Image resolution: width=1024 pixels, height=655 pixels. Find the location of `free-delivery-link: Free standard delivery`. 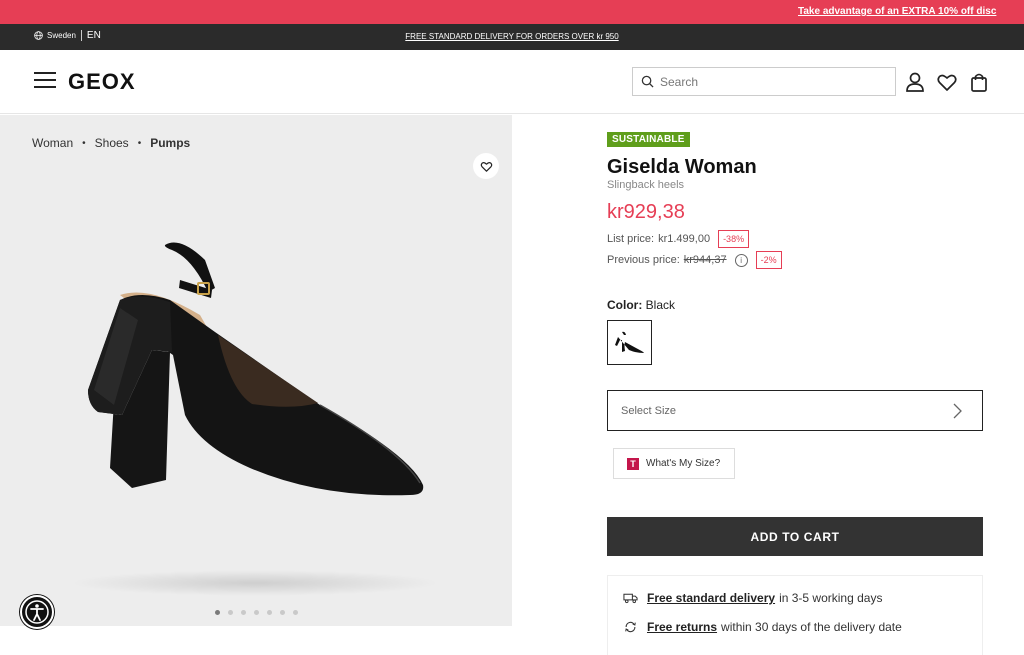

free-delivery-link: Free standard delivery is located at coordinates (711, 598).